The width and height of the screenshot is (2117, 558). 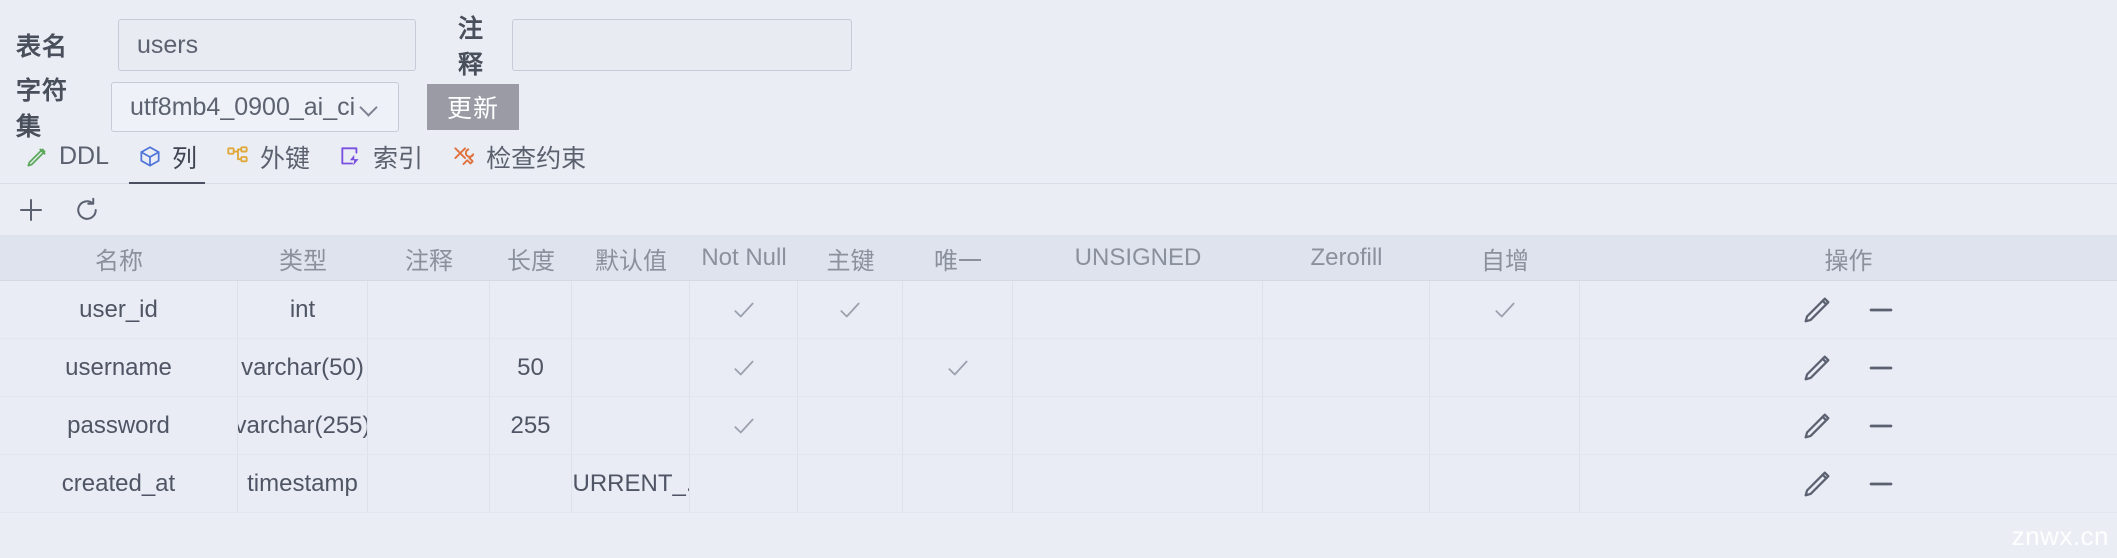 I want to click on charset-select: utf8mb4_0900_ai_ci, so click(x=255, y=107).